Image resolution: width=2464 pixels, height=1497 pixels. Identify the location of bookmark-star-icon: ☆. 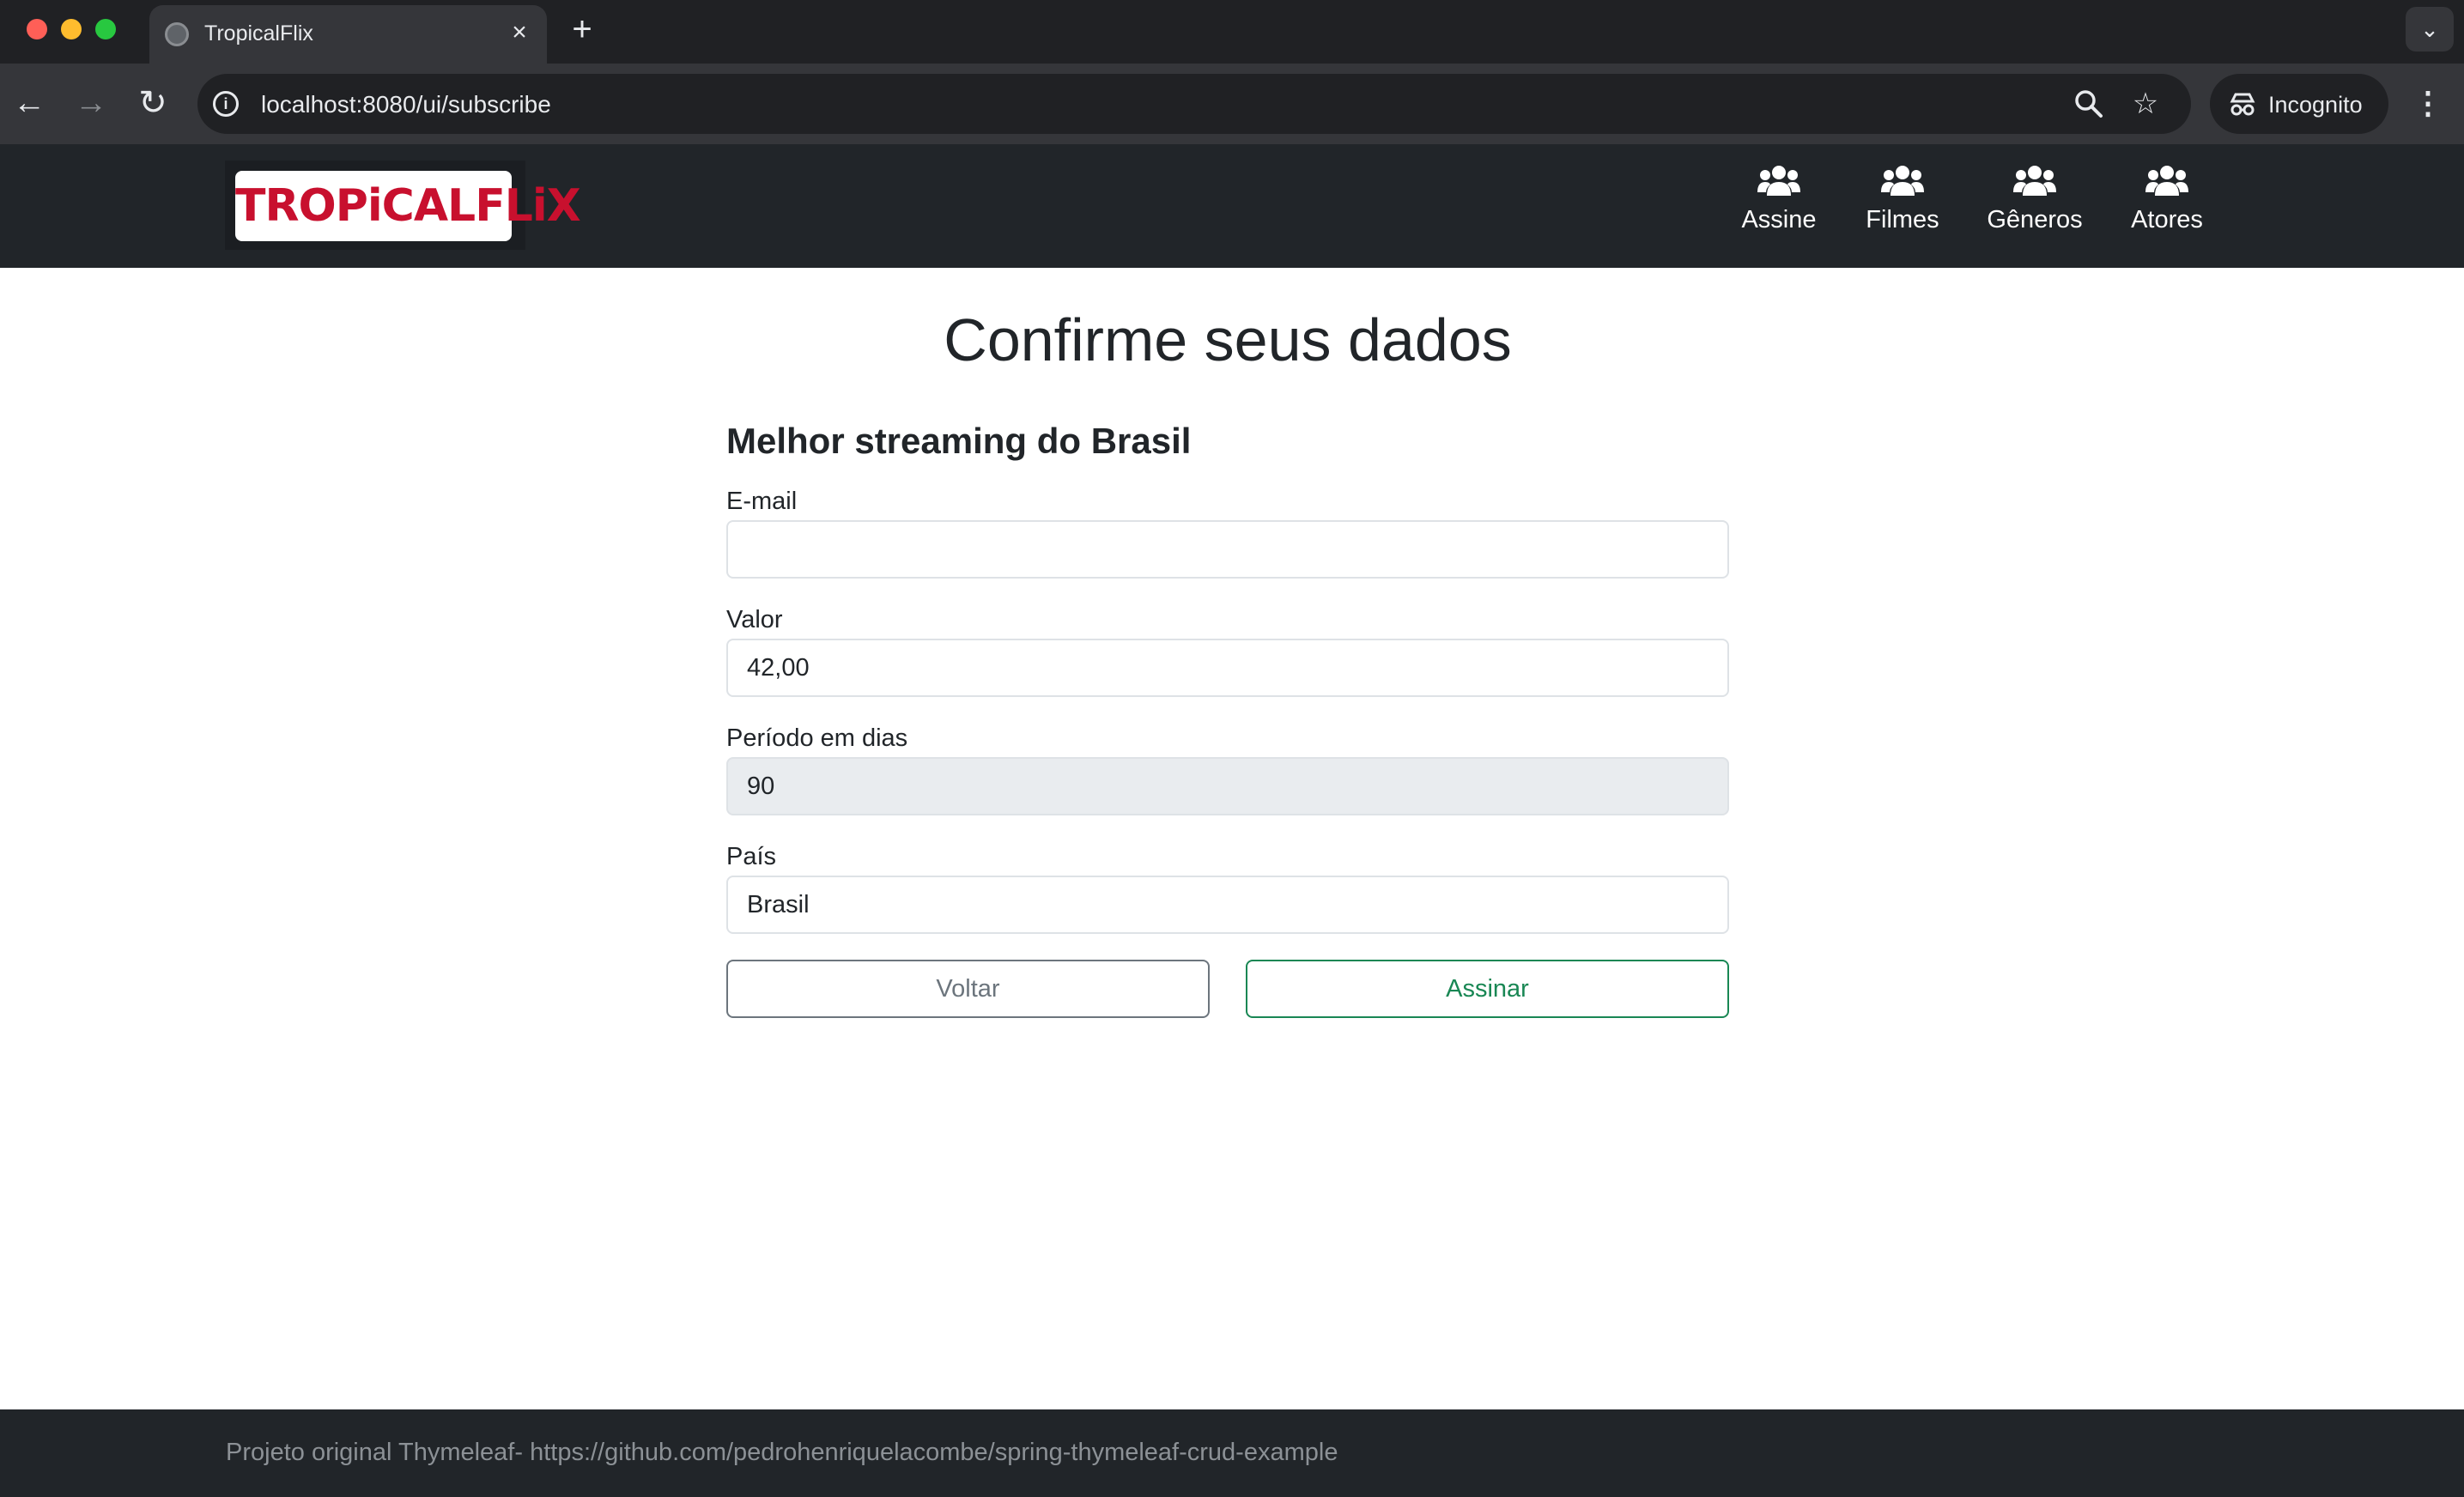
(2145, 104).